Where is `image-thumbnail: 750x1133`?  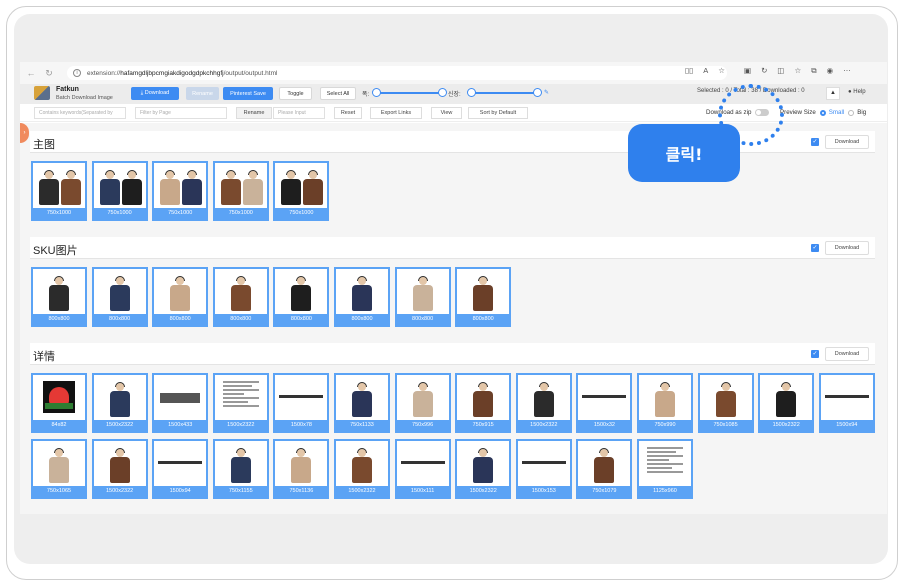
image-thumbnail: 750x1133 is located at coordinates (362, 403).